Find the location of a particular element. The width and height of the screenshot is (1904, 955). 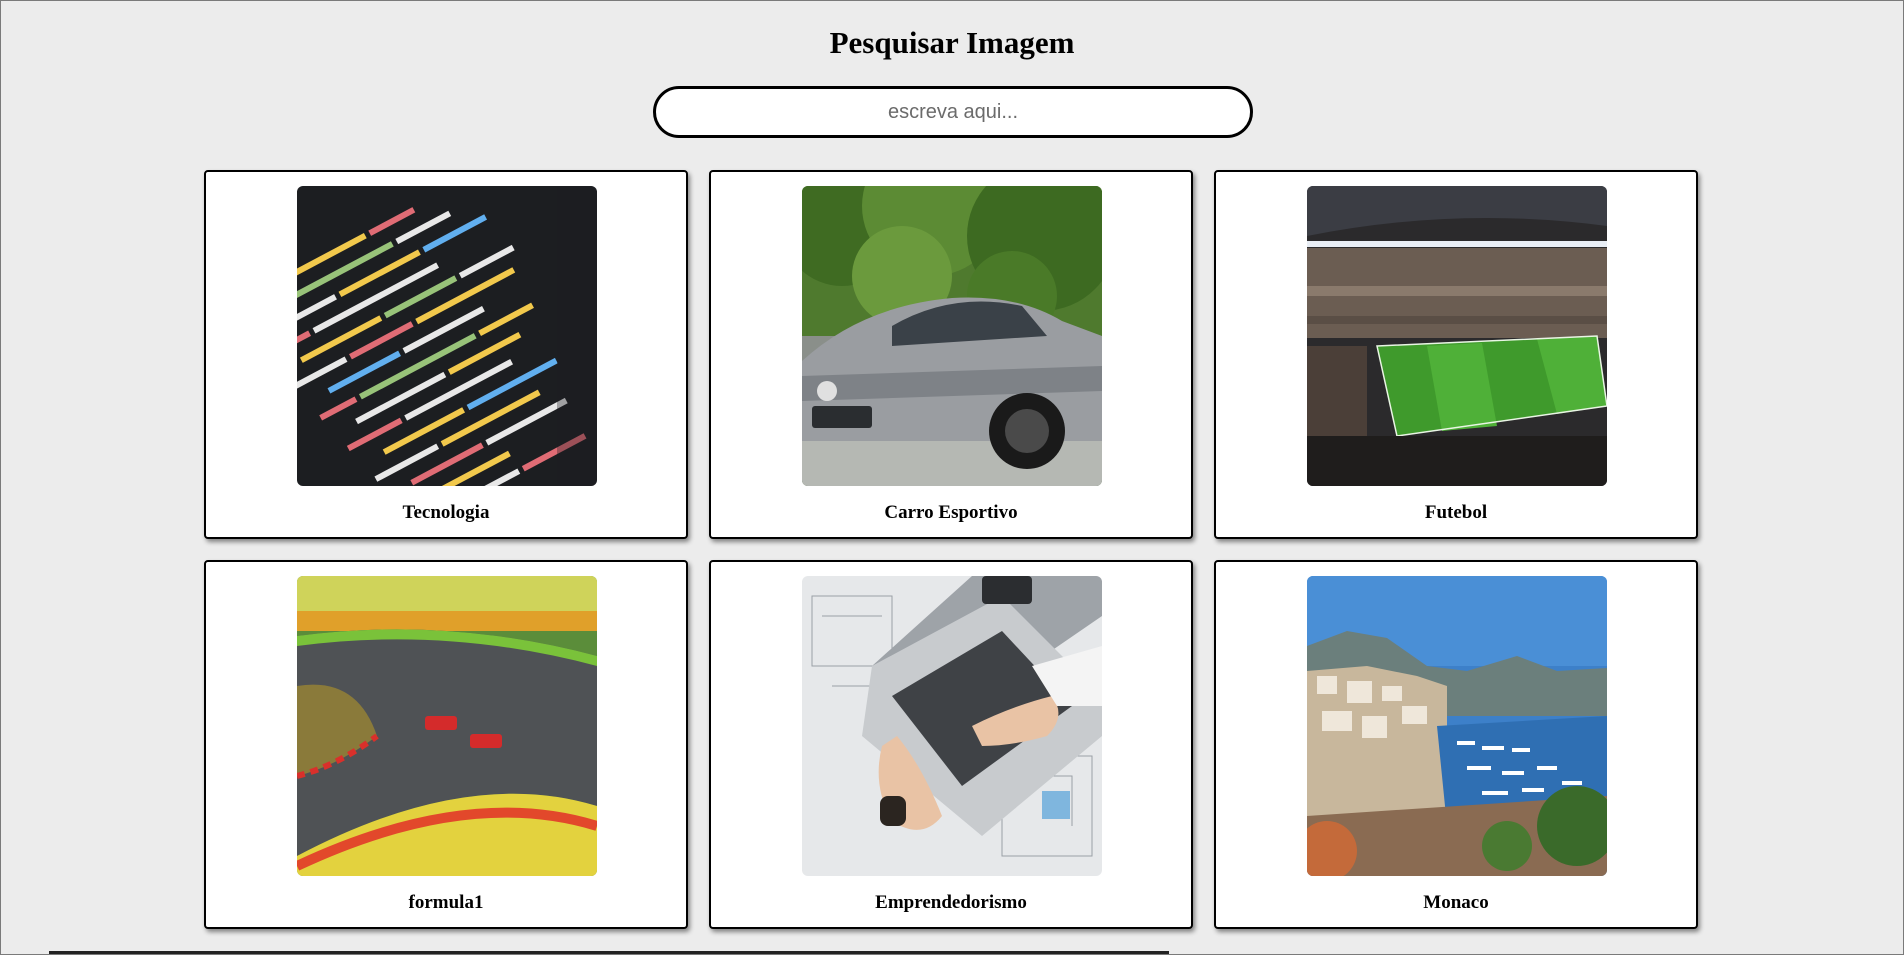

code-editor-photo is located at coordinates (447, 336).